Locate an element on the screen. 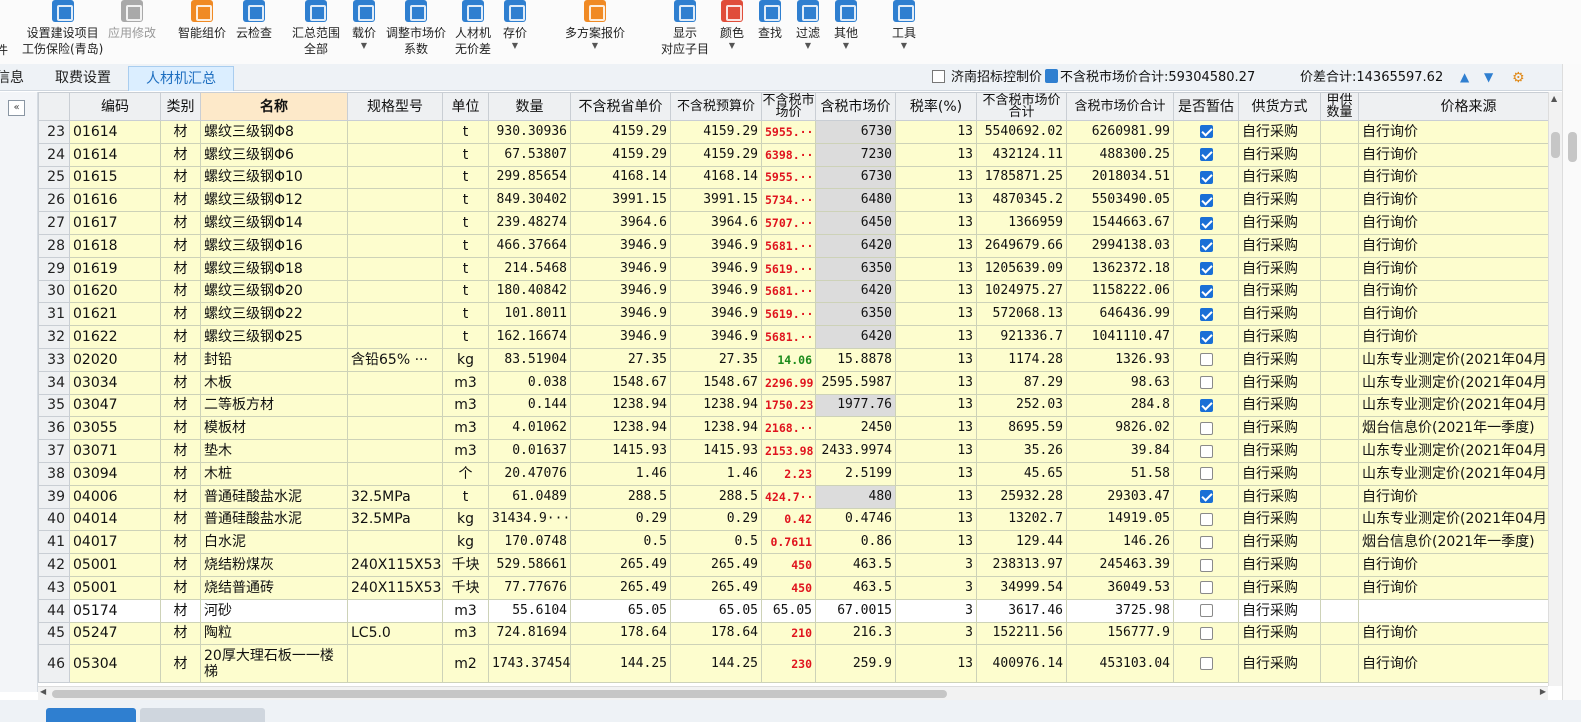  cell-code: 01620 is located at coordinates (115, 291).